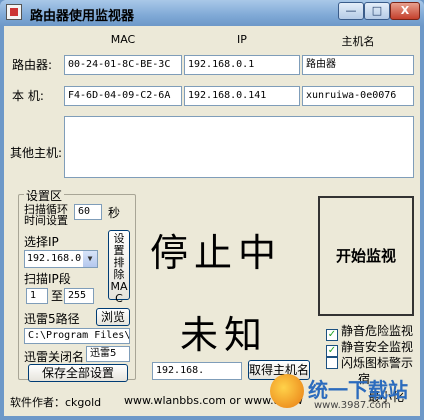 The height and width of the screenshot is (420, 424). What do you see at coordinates (377, 331) in the screenshot?
I see `mute-danger-label: 静音危险监视` at bounding box center [377, 331].